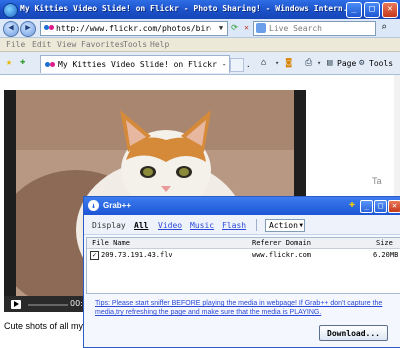 This screenshot has width=400, height=348. I want to click on home-icon: ⌂, so click(263, 63).